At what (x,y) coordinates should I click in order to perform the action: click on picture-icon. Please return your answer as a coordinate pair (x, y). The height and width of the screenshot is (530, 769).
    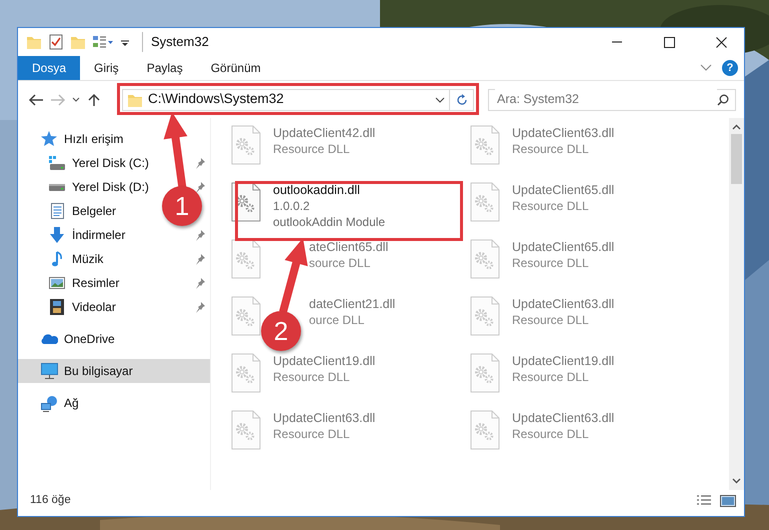
    Looking at the image, I should click on (57, 283).